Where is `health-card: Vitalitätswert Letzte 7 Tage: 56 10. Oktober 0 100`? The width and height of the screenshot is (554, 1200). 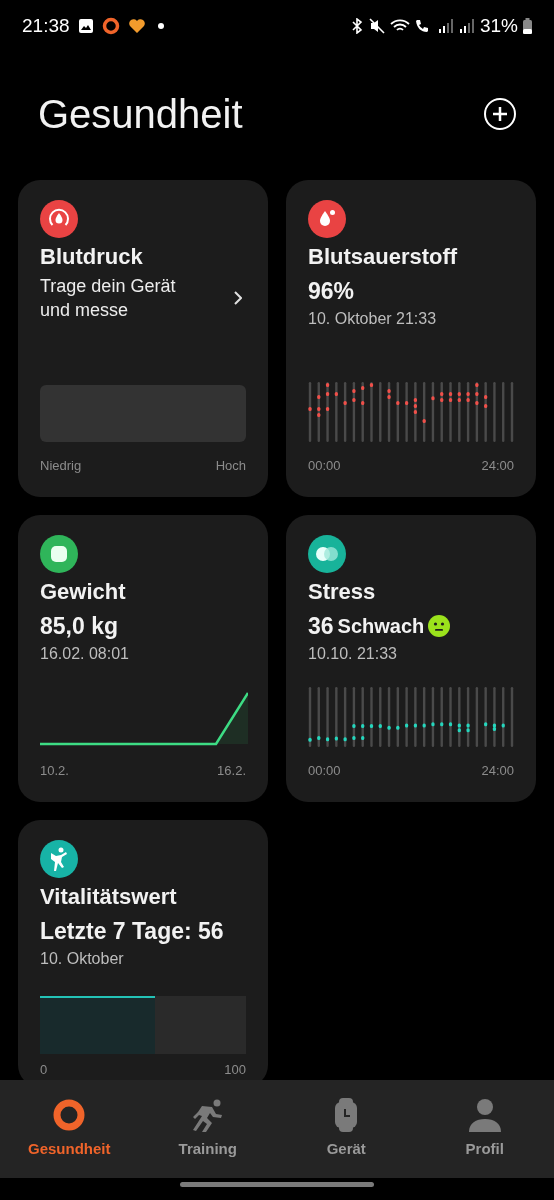 health-card: Vitalitätswert Letzte 7 Tage: 56 10. Oktober 0 100 is located at coordinates (143, 950).